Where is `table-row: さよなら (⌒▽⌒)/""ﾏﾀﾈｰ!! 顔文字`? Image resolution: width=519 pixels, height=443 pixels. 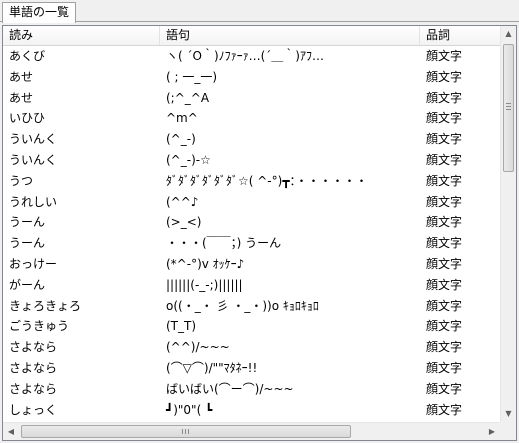
table-row: さよなら (⌒▽⌒)/""ﾏﾀﾈｰ!! 顔文字 is located at coordinates (251, 368).